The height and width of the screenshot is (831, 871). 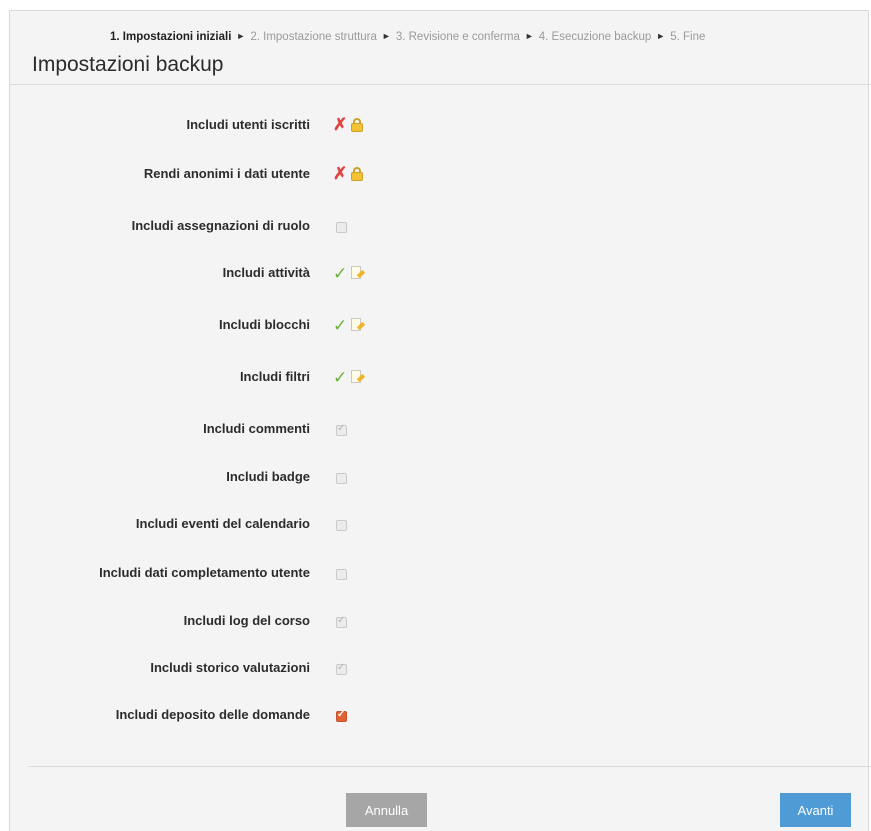 I want to click on step-perform-backup: 4. Esecuzione backup, so click(x=595, y=37).